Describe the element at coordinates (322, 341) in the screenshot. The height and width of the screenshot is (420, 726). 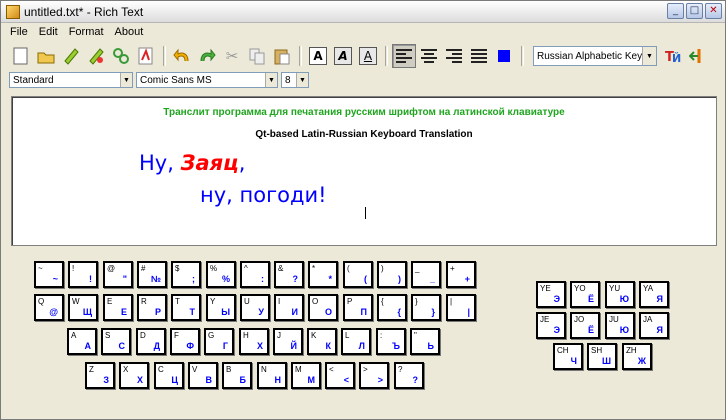
I see `key-k: KК` at that location.